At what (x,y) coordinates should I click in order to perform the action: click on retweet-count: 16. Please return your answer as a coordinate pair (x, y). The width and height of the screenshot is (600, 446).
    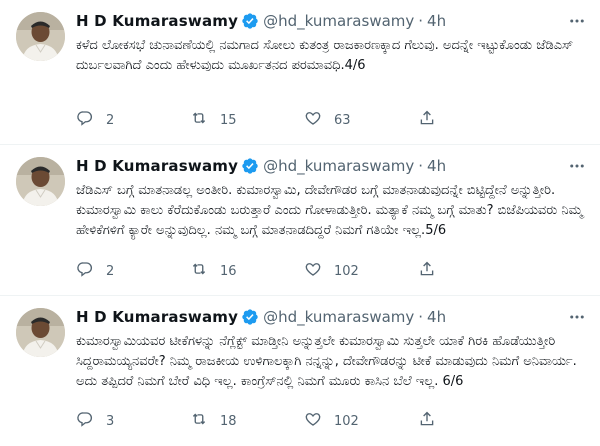
    Looking at the image, I should click on (228, 271).